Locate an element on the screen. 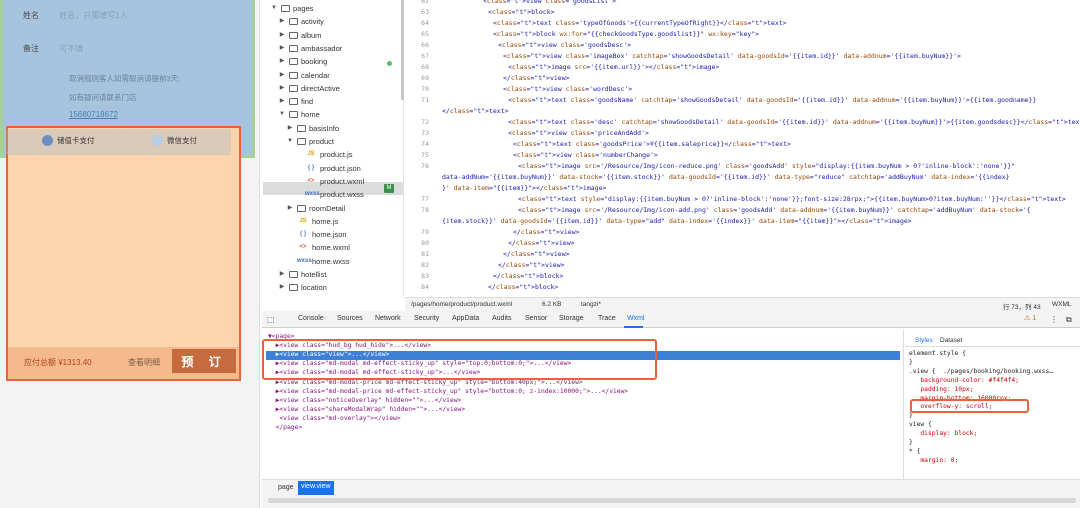 The height and width of the screenshot is (508, 1080). file-tree-item: ▶ hotellist is located at coordinates (302, 274).